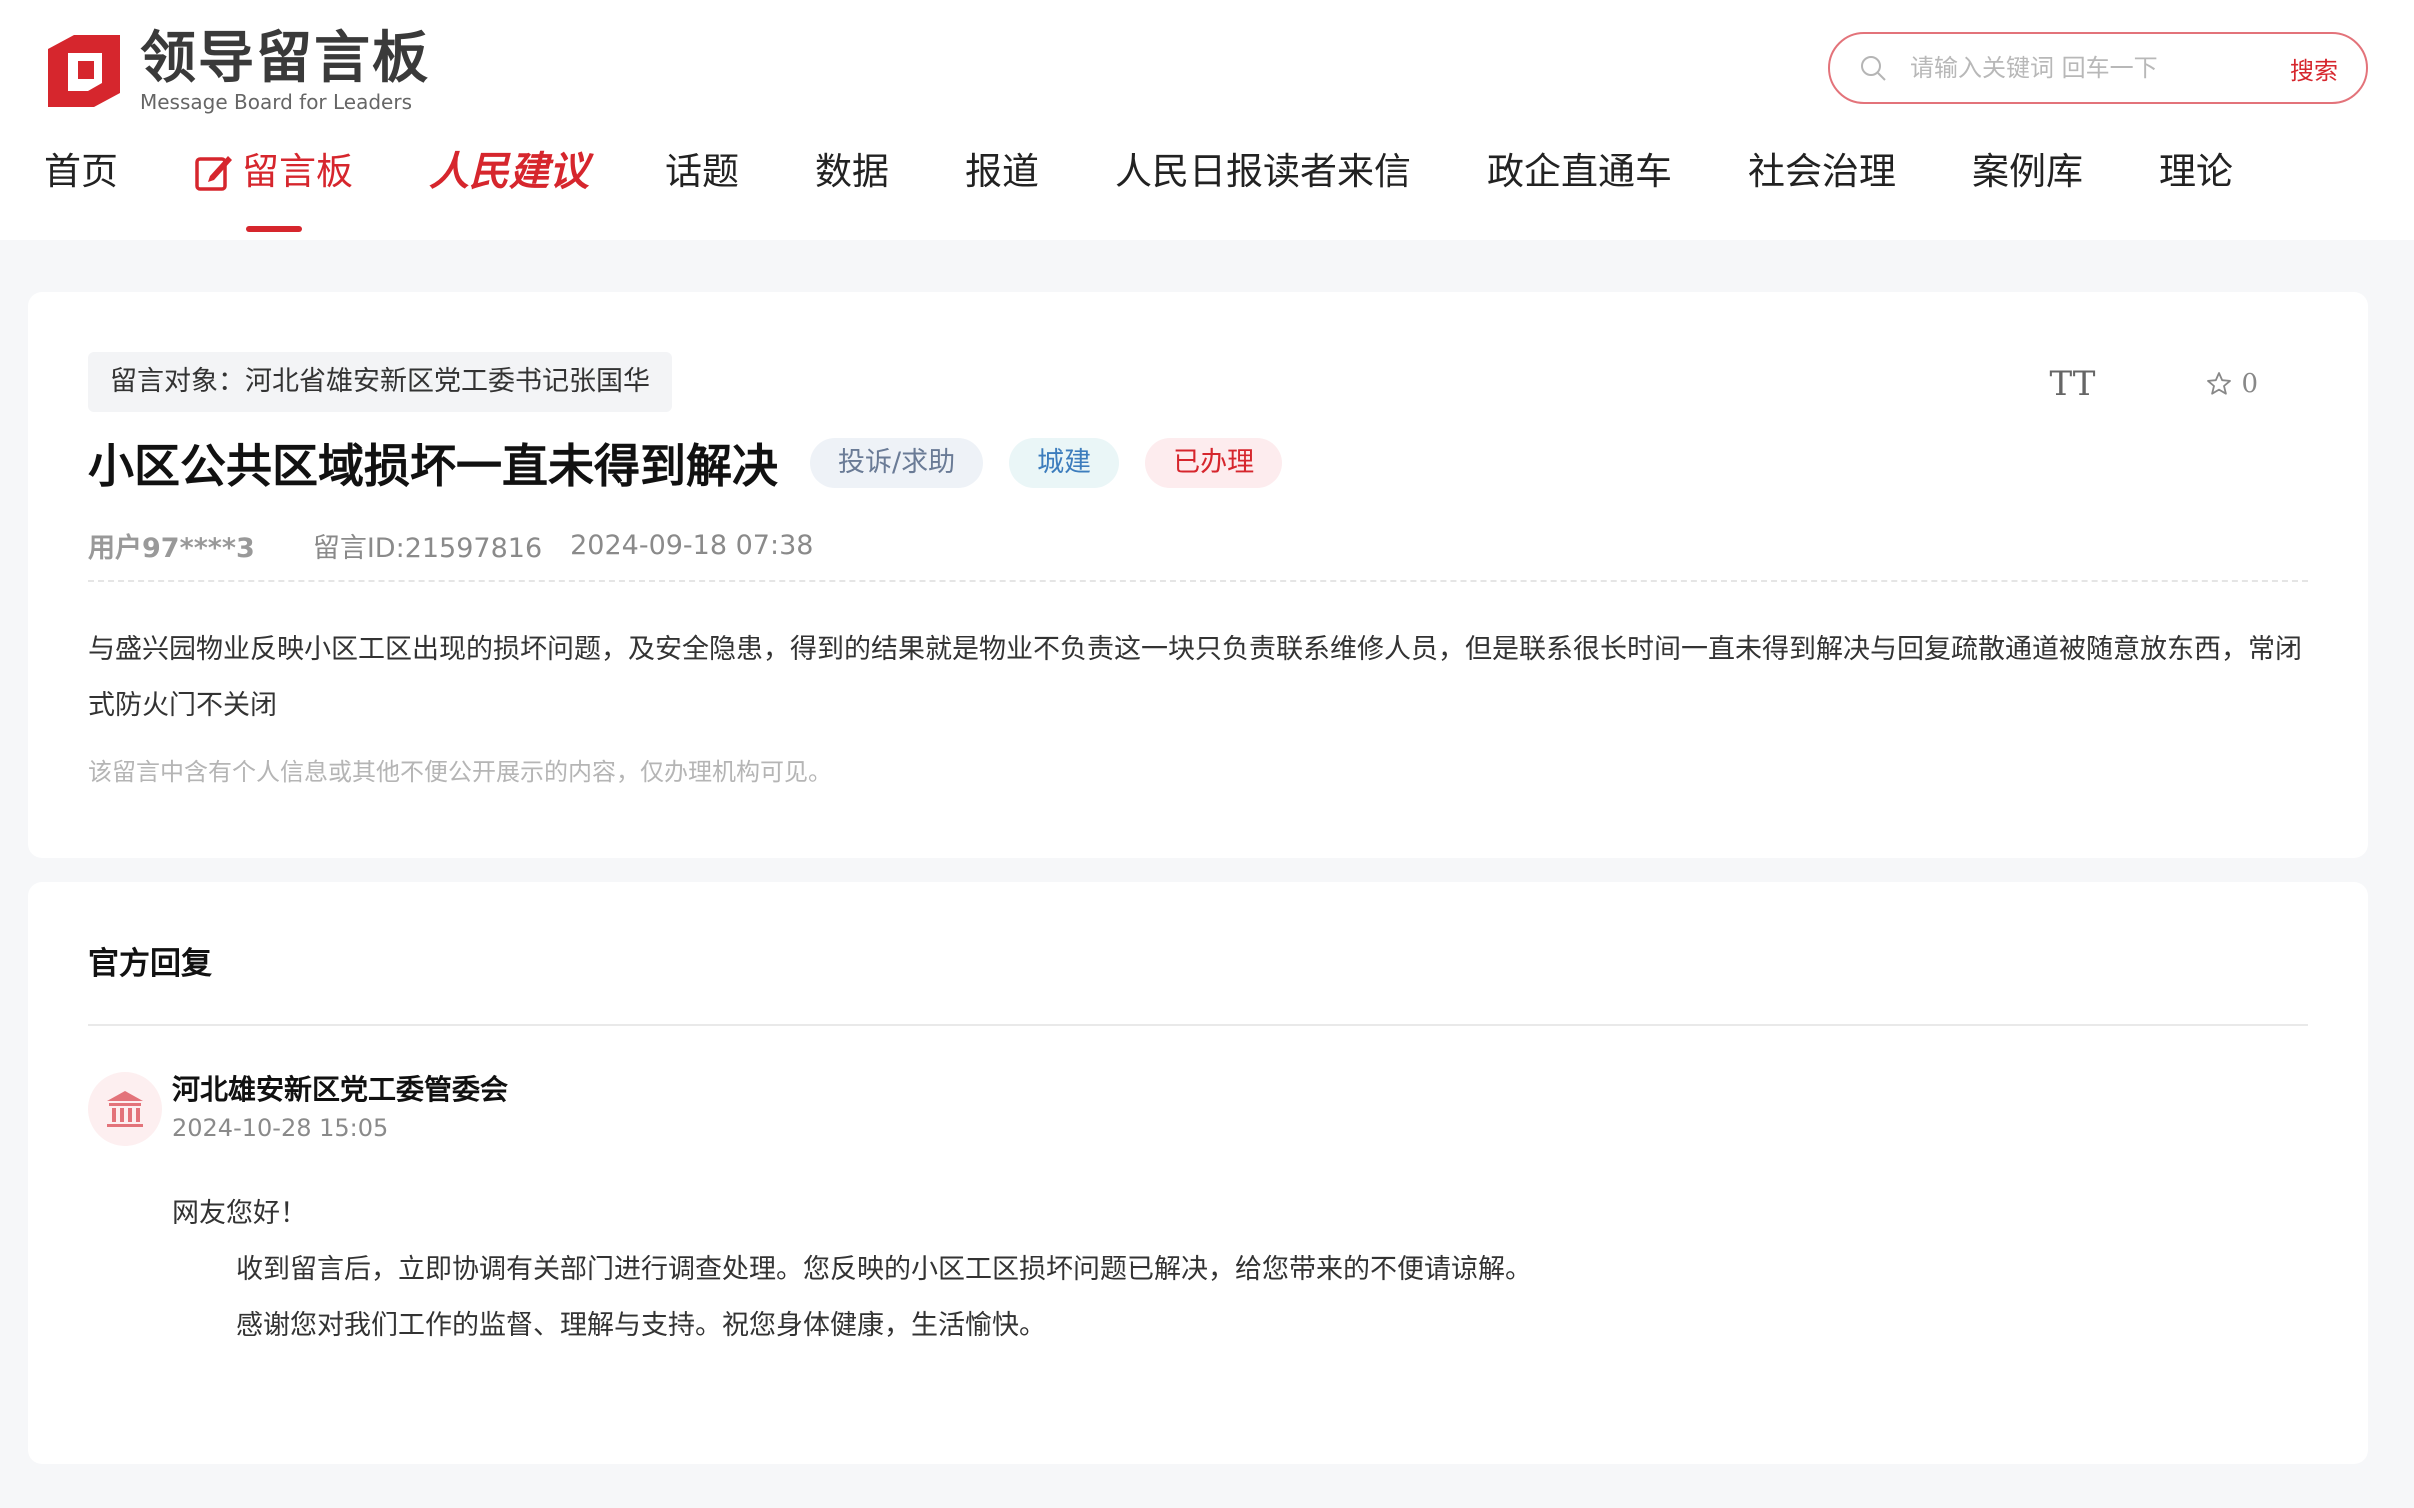  Describe the element at coordinates (427, 548) in the screenshot. I see `message-id: 留言ID:21597816` at that location.